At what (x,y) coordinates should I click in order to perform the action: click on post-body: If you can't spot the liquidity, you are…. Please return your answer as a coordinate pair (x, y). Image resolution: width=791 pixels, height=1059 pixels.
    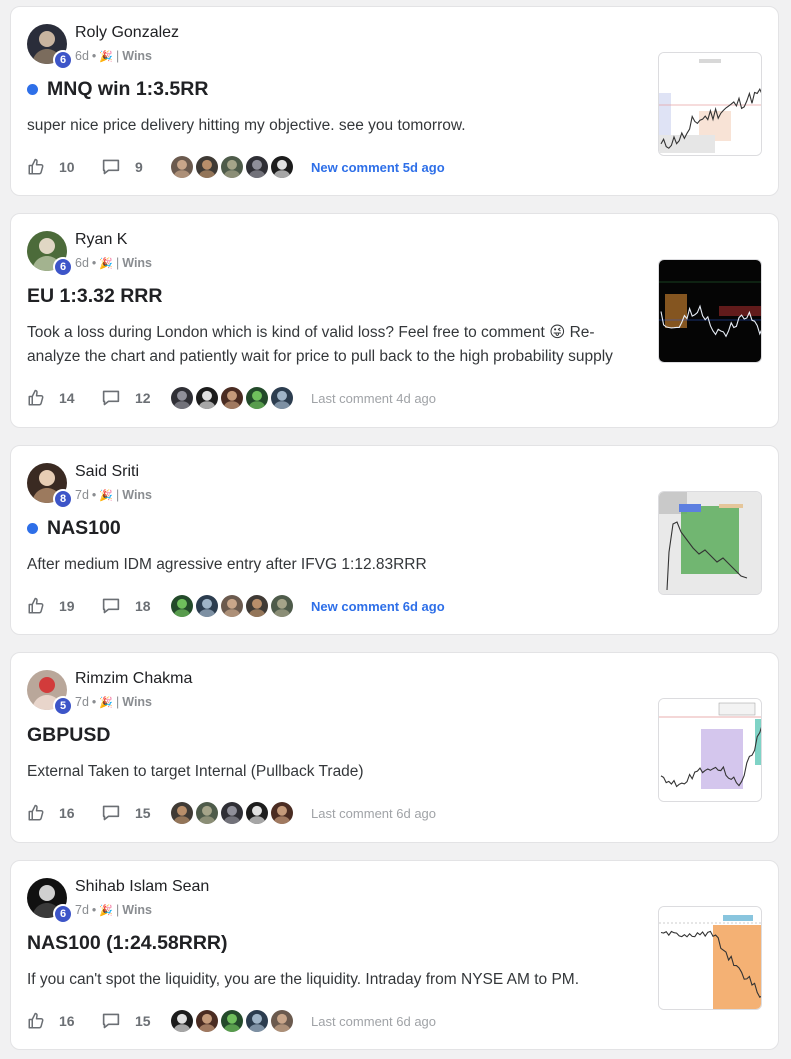
    Looking at the image, I should click on (332, 980).